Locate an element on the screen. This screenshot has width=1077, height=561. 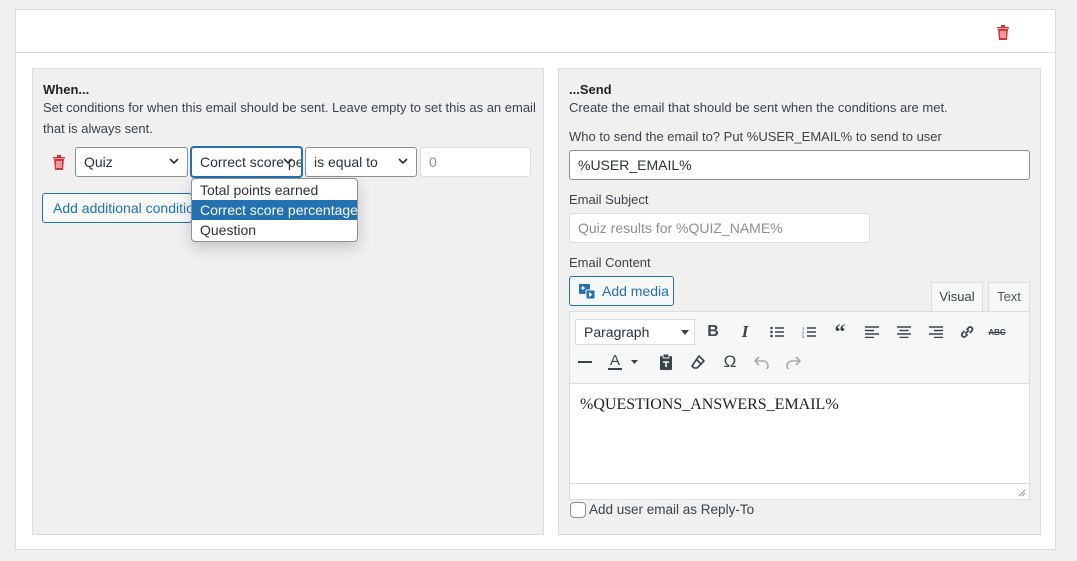
italic-icon: I is located at coordinates (745, 332).